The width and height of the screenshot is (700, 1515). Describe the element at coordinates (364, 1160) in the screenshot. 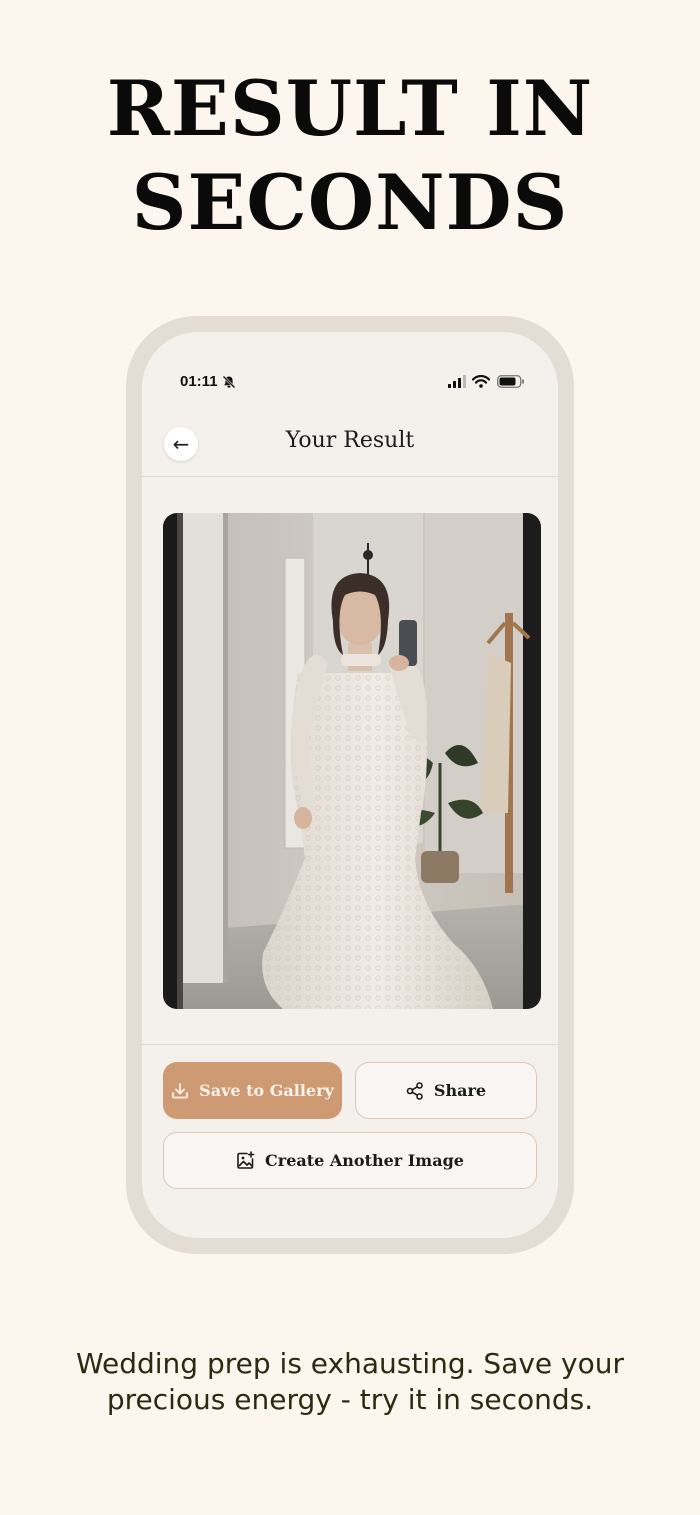

I see `create-another-image-label: Create Another Image` at that location.